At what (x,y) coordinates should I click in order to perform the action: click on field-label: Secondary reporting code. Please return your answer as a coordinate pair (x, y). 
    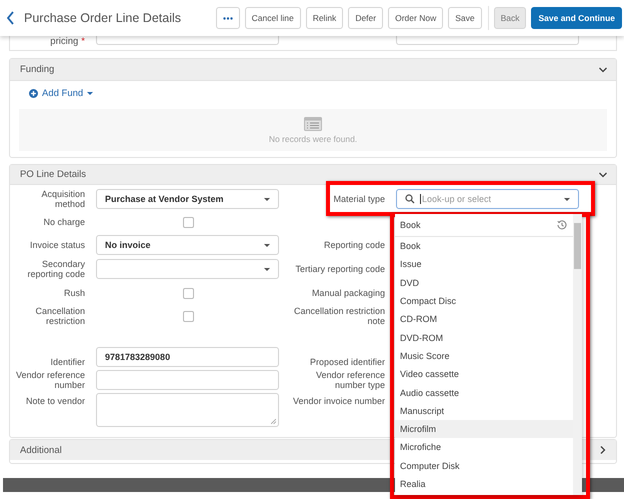
    Looking at the image, I should click on (55, 269).